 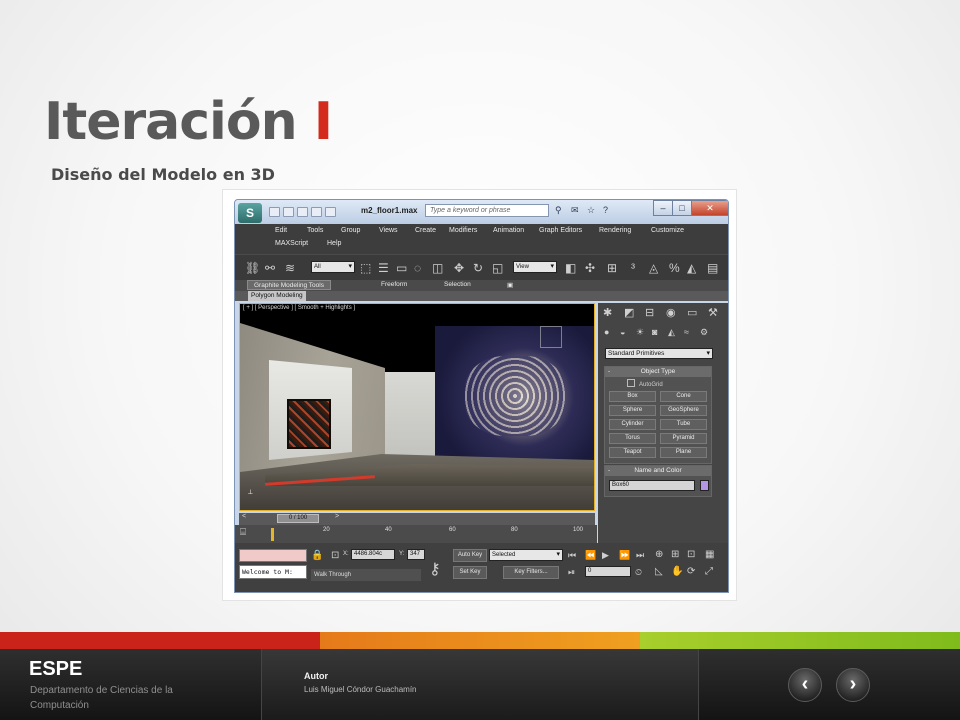 What do you see at coordinates (417, 519) in the screenshot?
I see `time-slider-track: < 0 / 100 >` at bounding box center [417, 519].